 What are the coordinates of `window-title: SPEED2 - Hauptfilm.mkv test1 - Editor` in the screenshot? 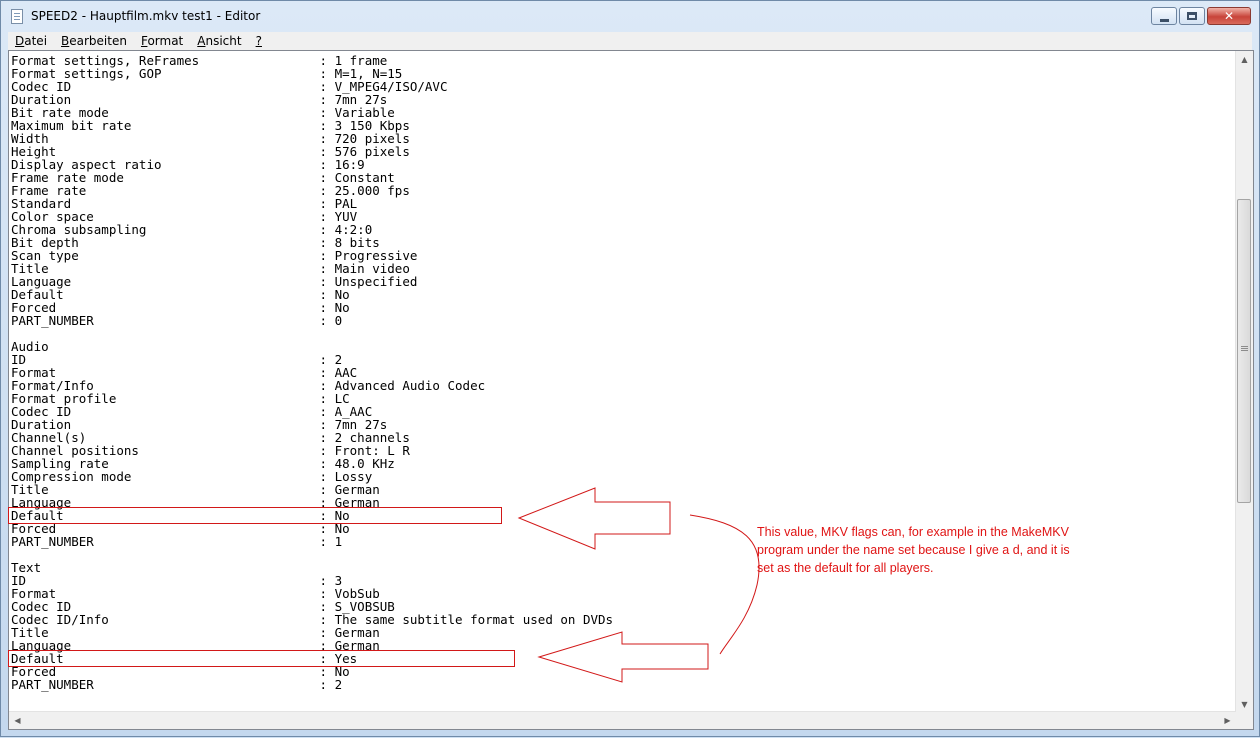 It's located at (146, 16).